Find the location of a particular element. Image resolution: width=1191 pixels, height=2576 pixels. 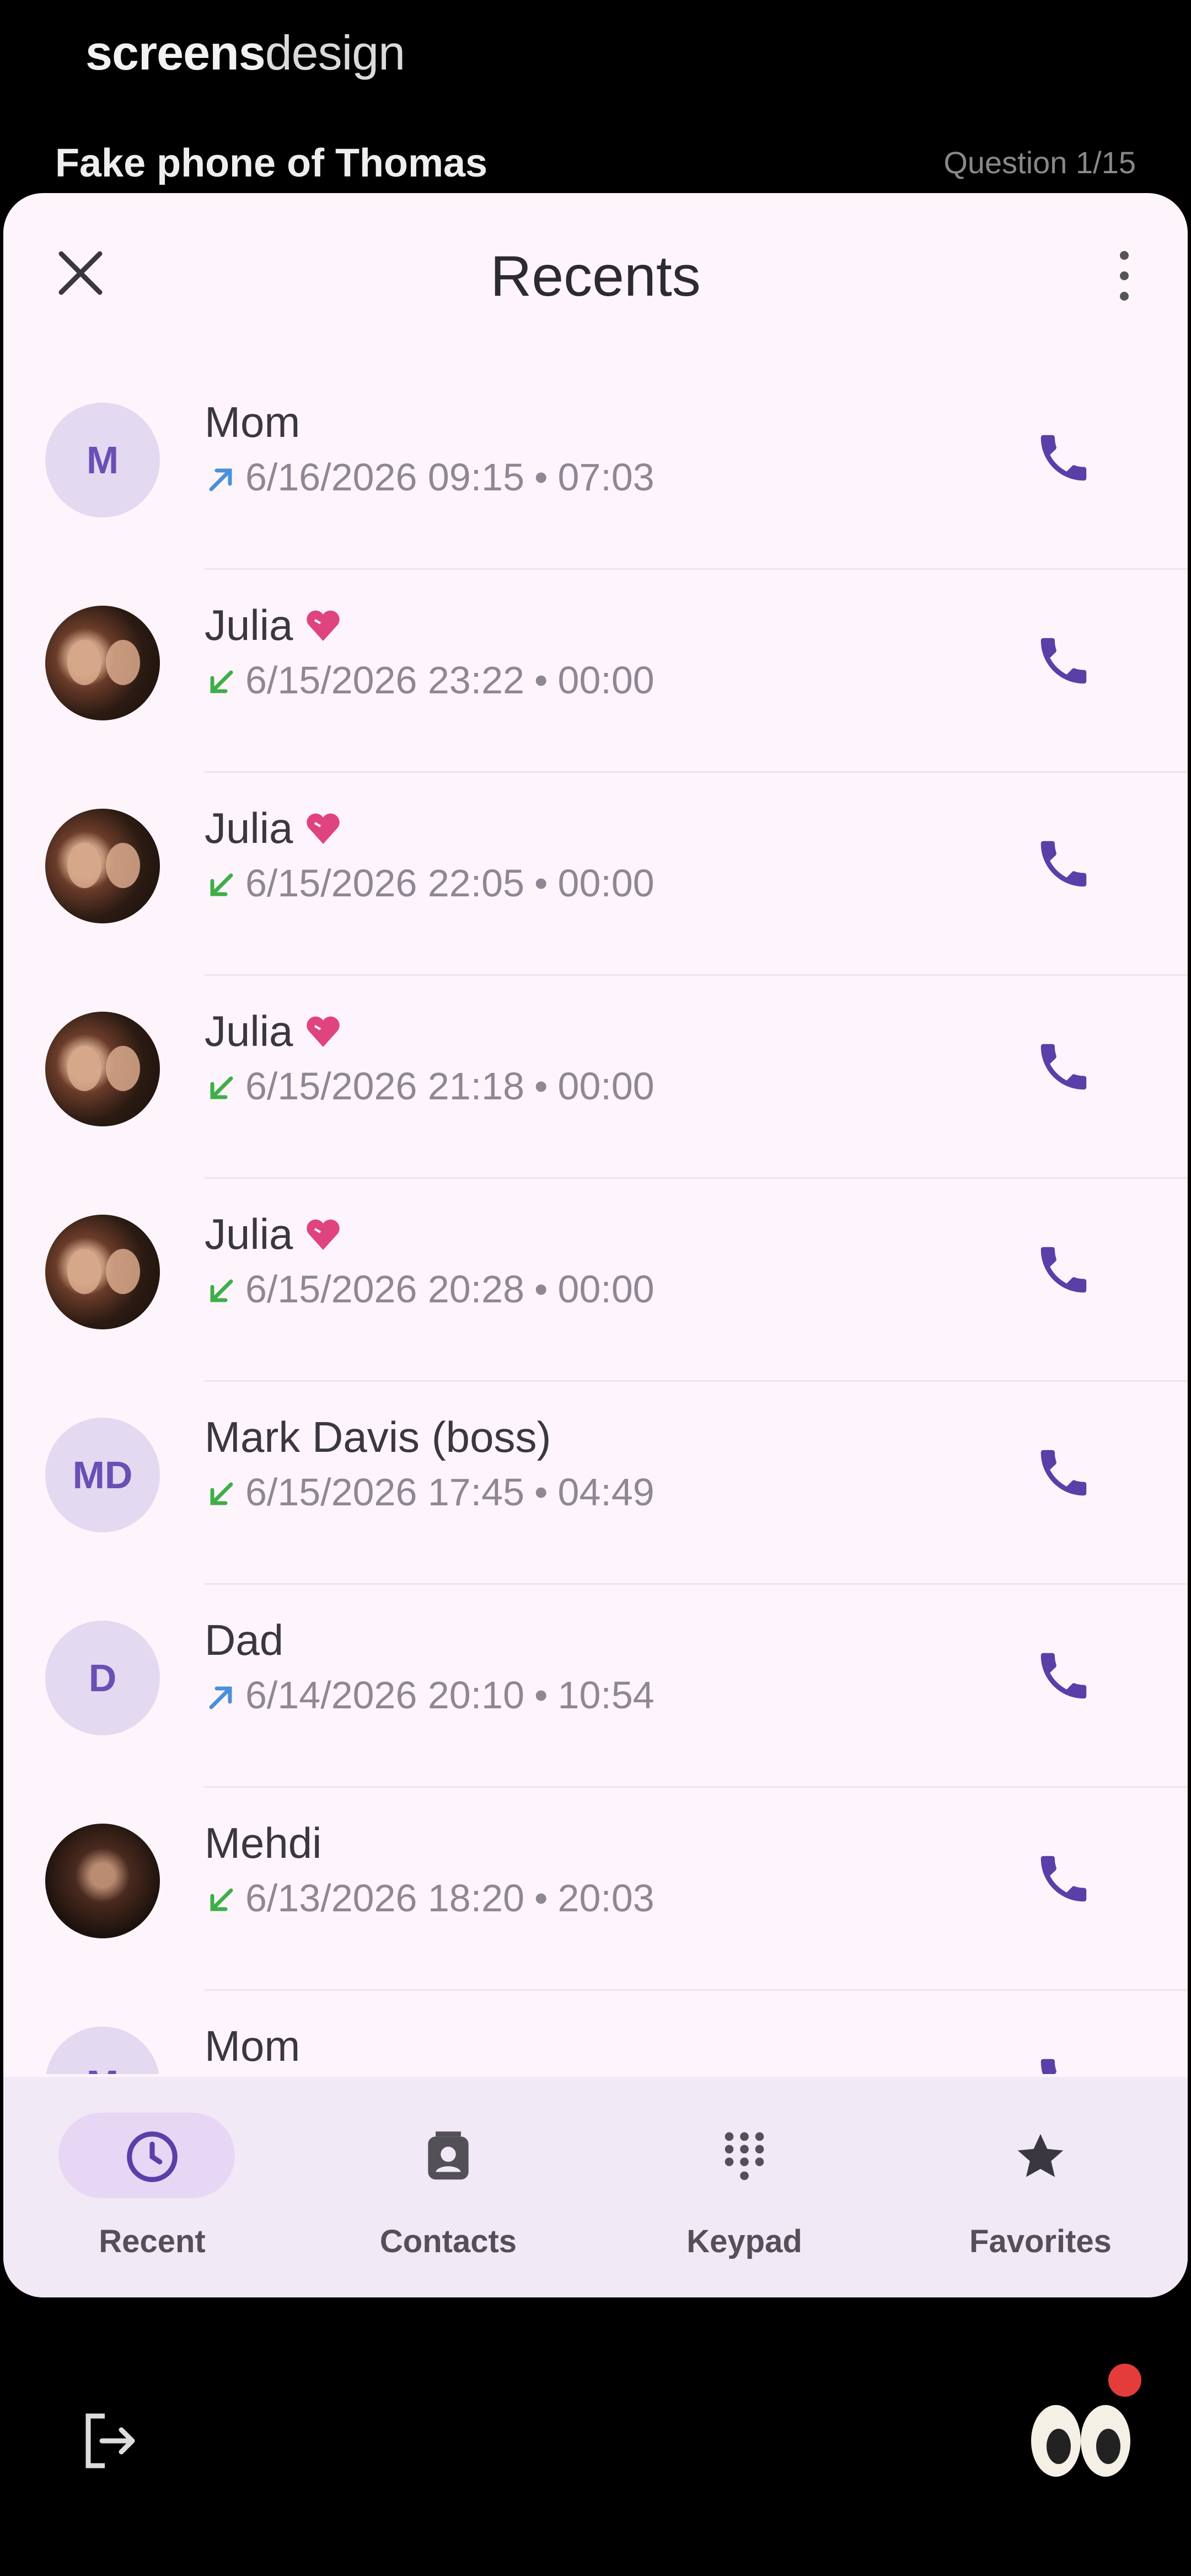

call-row: Julia 6/15/2026 20:28 • 00:00 is located at coordinates (595, 1280).